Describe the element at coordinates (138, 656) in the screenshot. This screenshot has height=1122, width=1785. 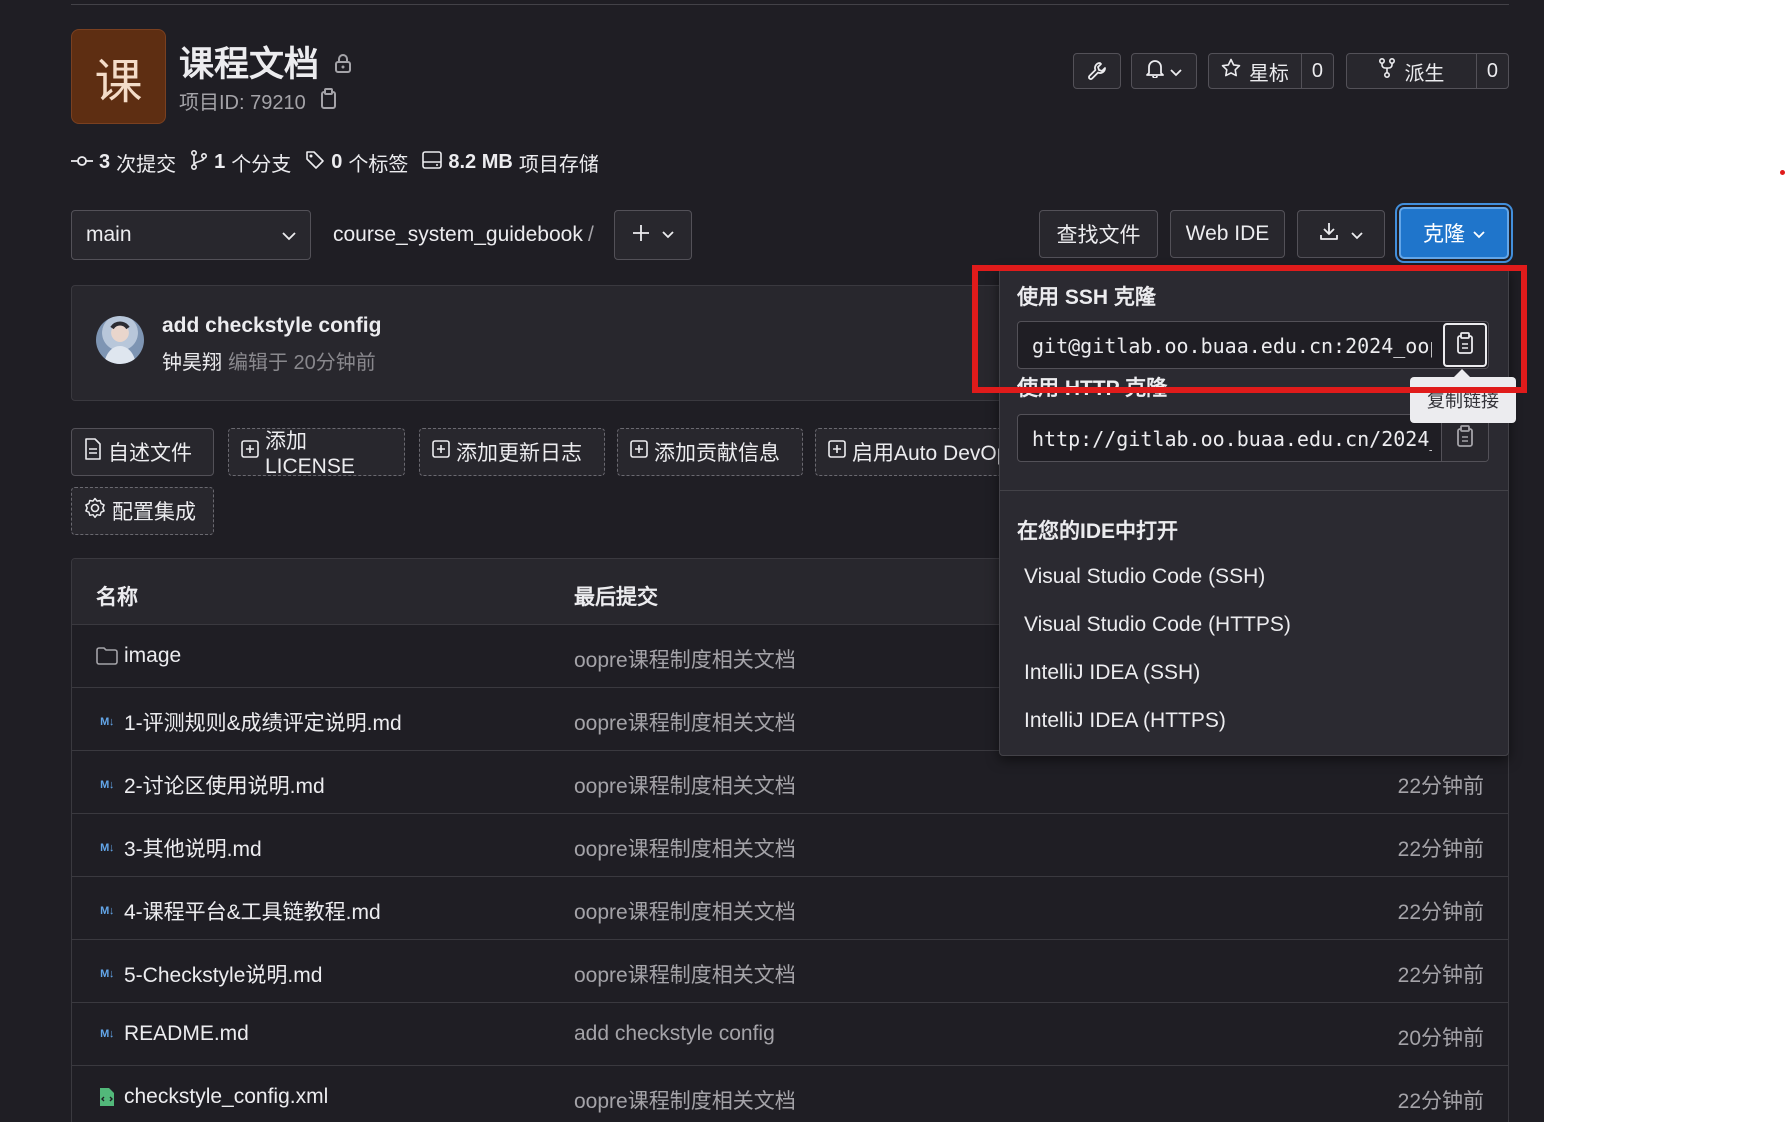
I see `file-name-link: image` at that location.